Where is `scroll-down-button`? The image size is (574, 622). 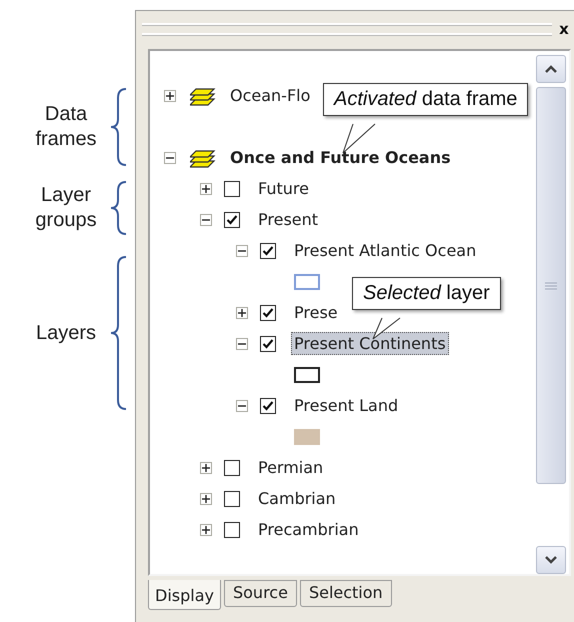 scroll-down-button is located at coordinates (551, 560).